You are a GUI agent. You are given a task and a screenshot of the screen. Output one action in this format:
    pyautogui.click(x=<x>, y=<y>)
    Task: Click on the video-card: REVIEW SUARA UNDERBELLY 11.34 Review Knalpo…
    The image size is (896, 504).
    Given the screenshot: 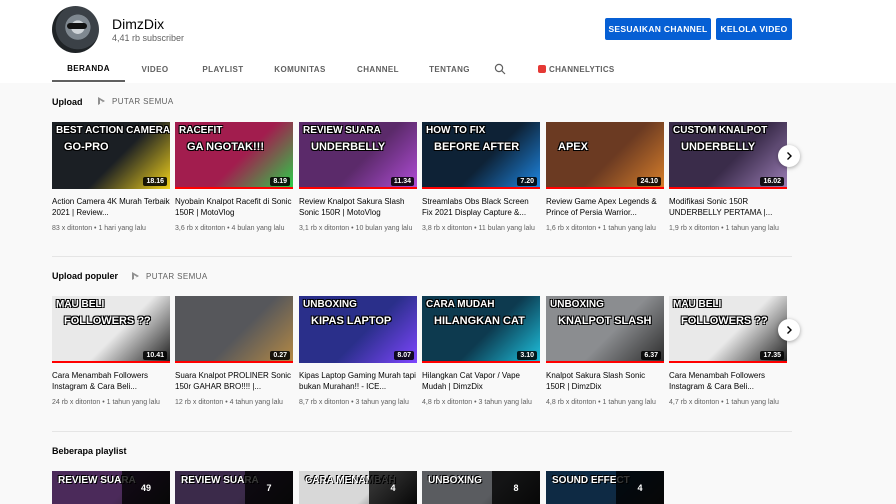 What is the action you would take?
    pyautogui.click(x=358, y=178)
    